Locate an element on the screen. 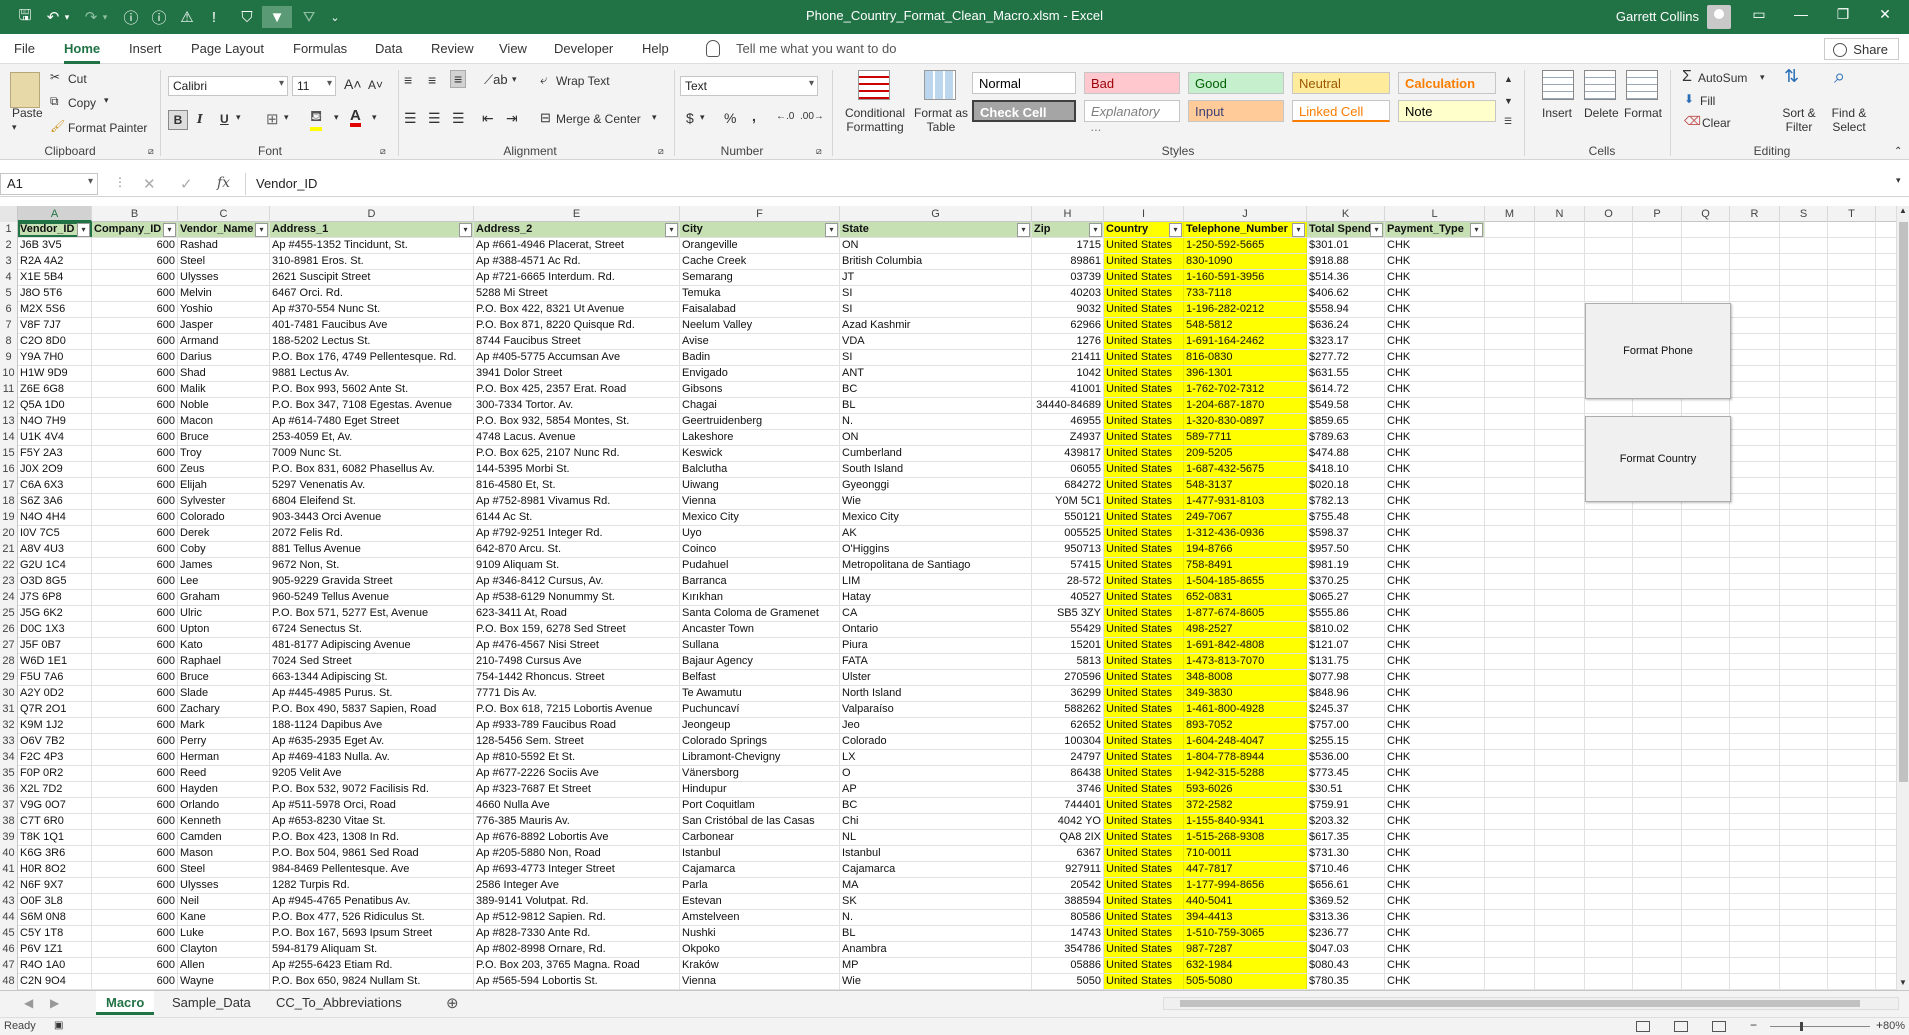  table-cell: Okpoko is located at coordinates (760, 949).